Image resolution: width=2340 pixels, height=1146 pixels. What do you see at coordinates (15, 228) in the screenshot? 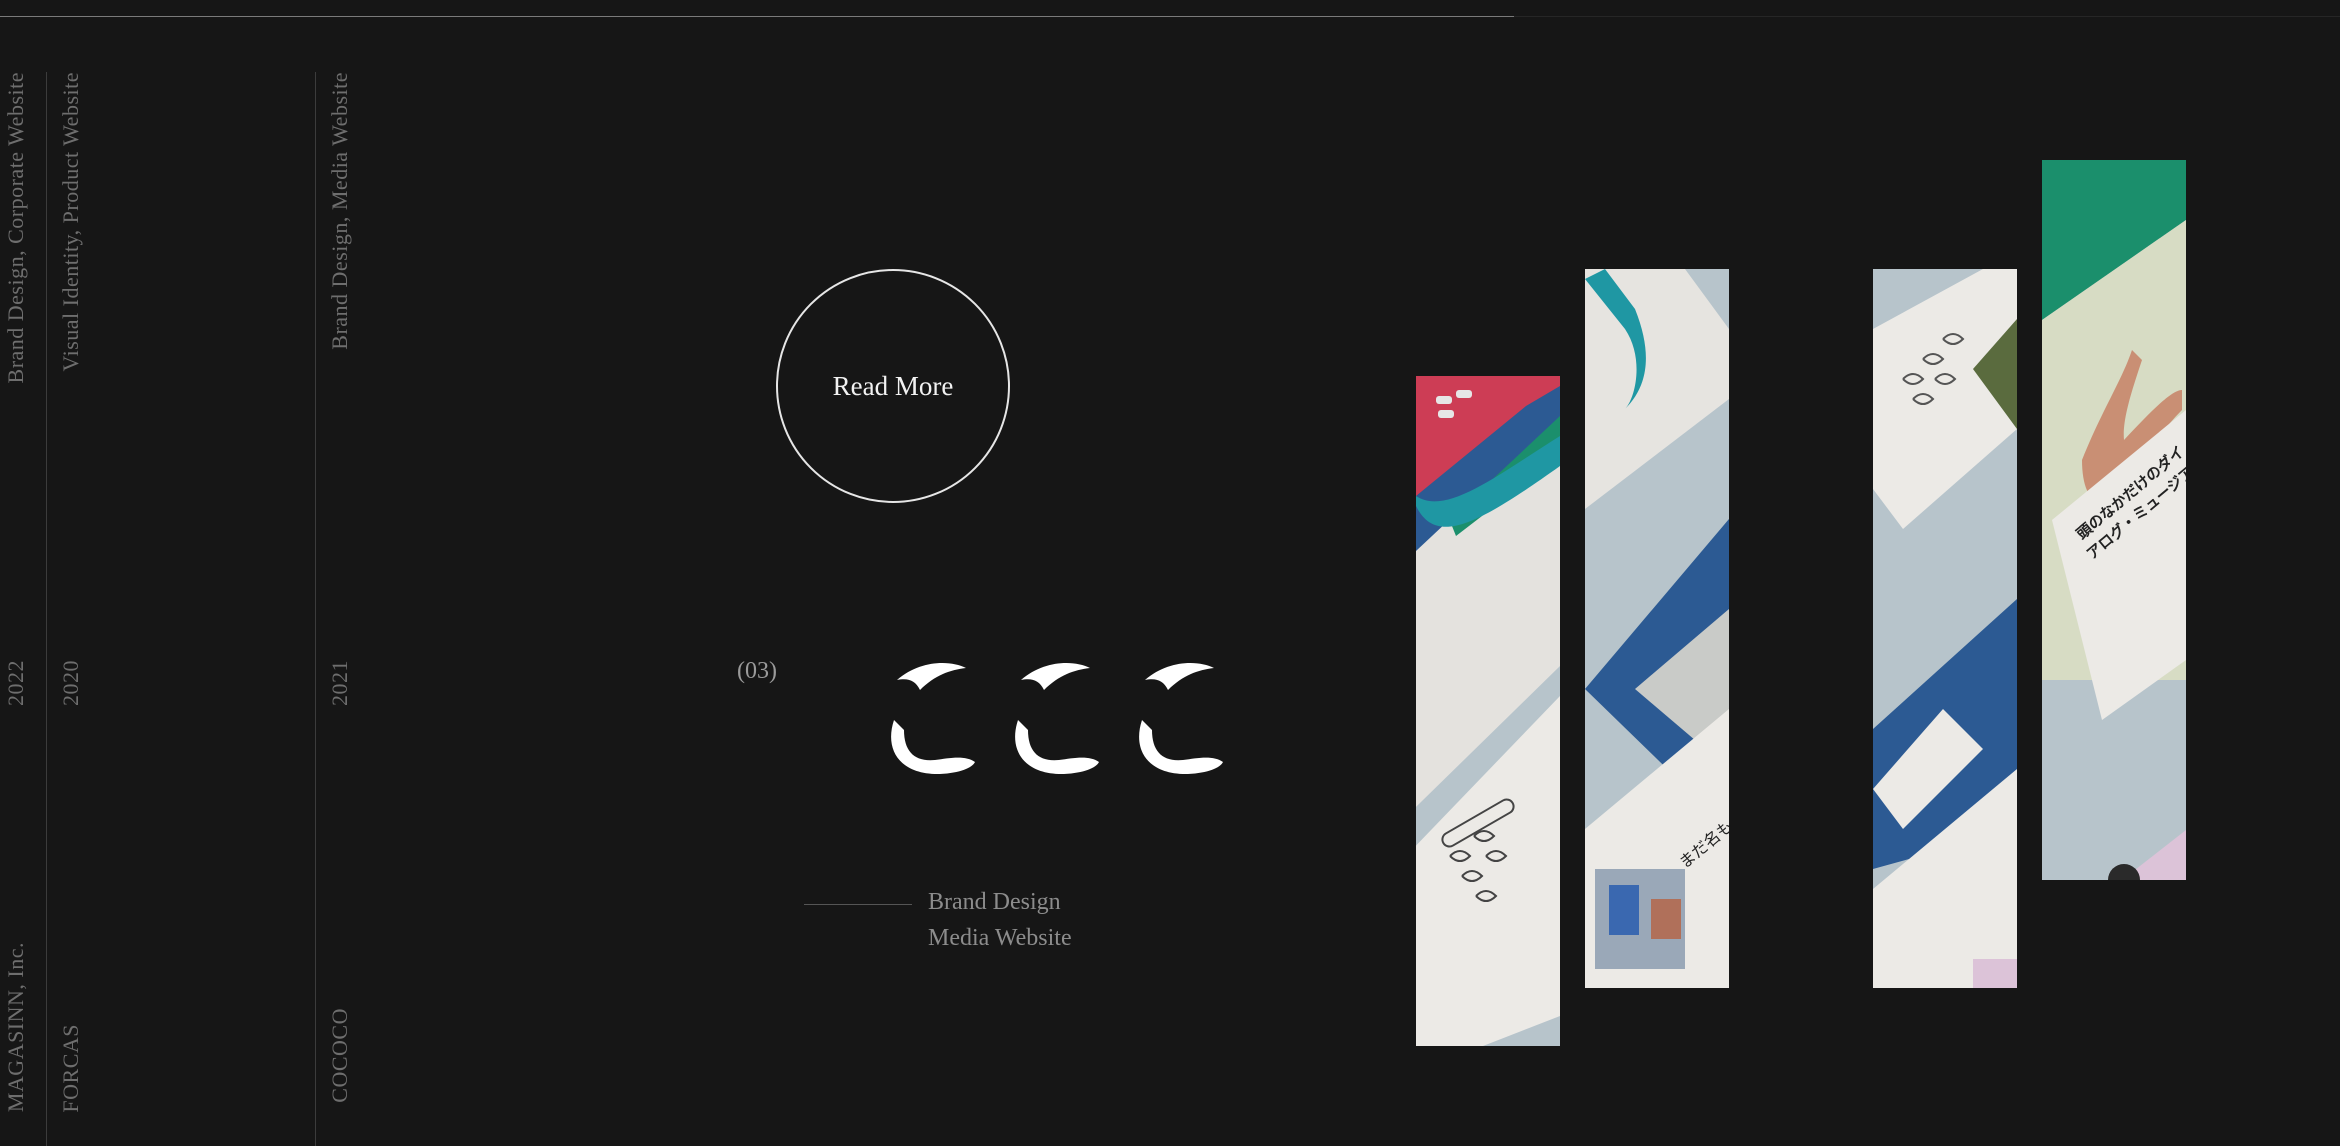
I see `project-categories: Brand Design, Corporate Website` at bounding box center [15, 228].